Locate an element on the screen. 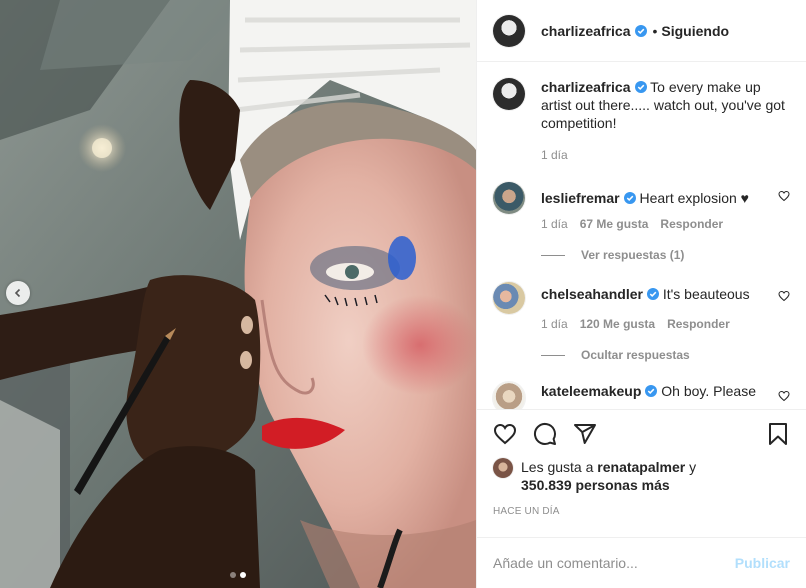  comment: kateleemakeup Oh boy. Please is located at coordinates (641, 395).